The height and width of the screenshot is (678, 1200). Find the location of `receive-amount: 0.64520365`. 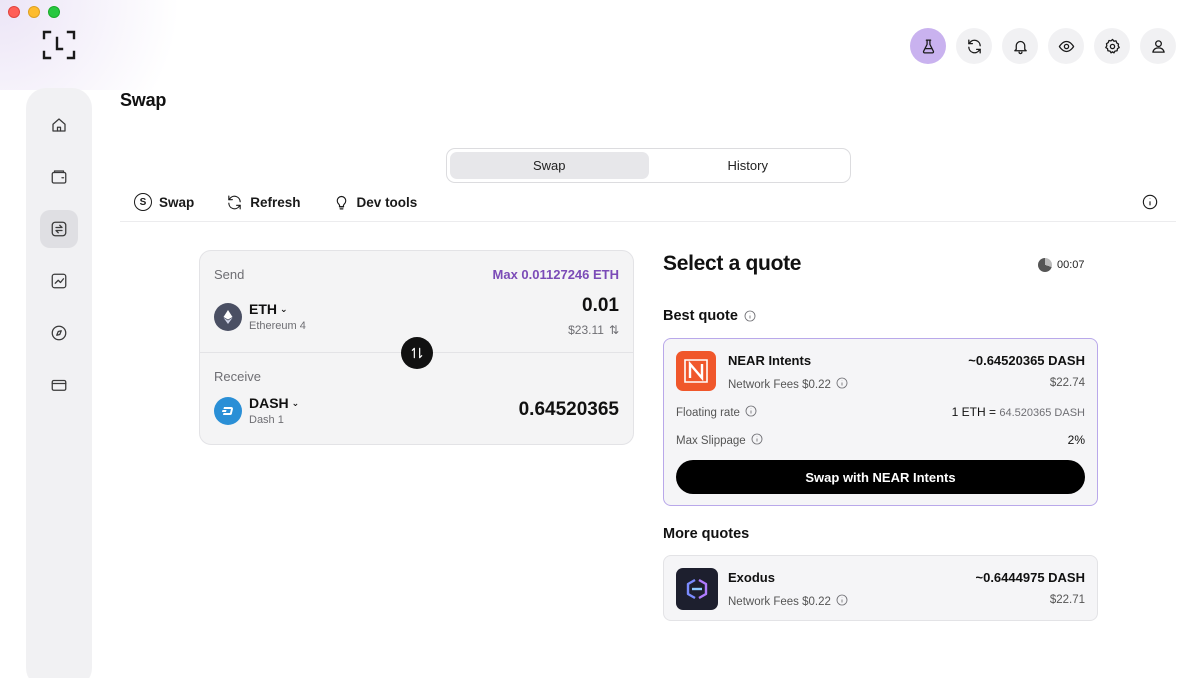

receive-amount: 0.64520365 is located at coordinates (568, 409).